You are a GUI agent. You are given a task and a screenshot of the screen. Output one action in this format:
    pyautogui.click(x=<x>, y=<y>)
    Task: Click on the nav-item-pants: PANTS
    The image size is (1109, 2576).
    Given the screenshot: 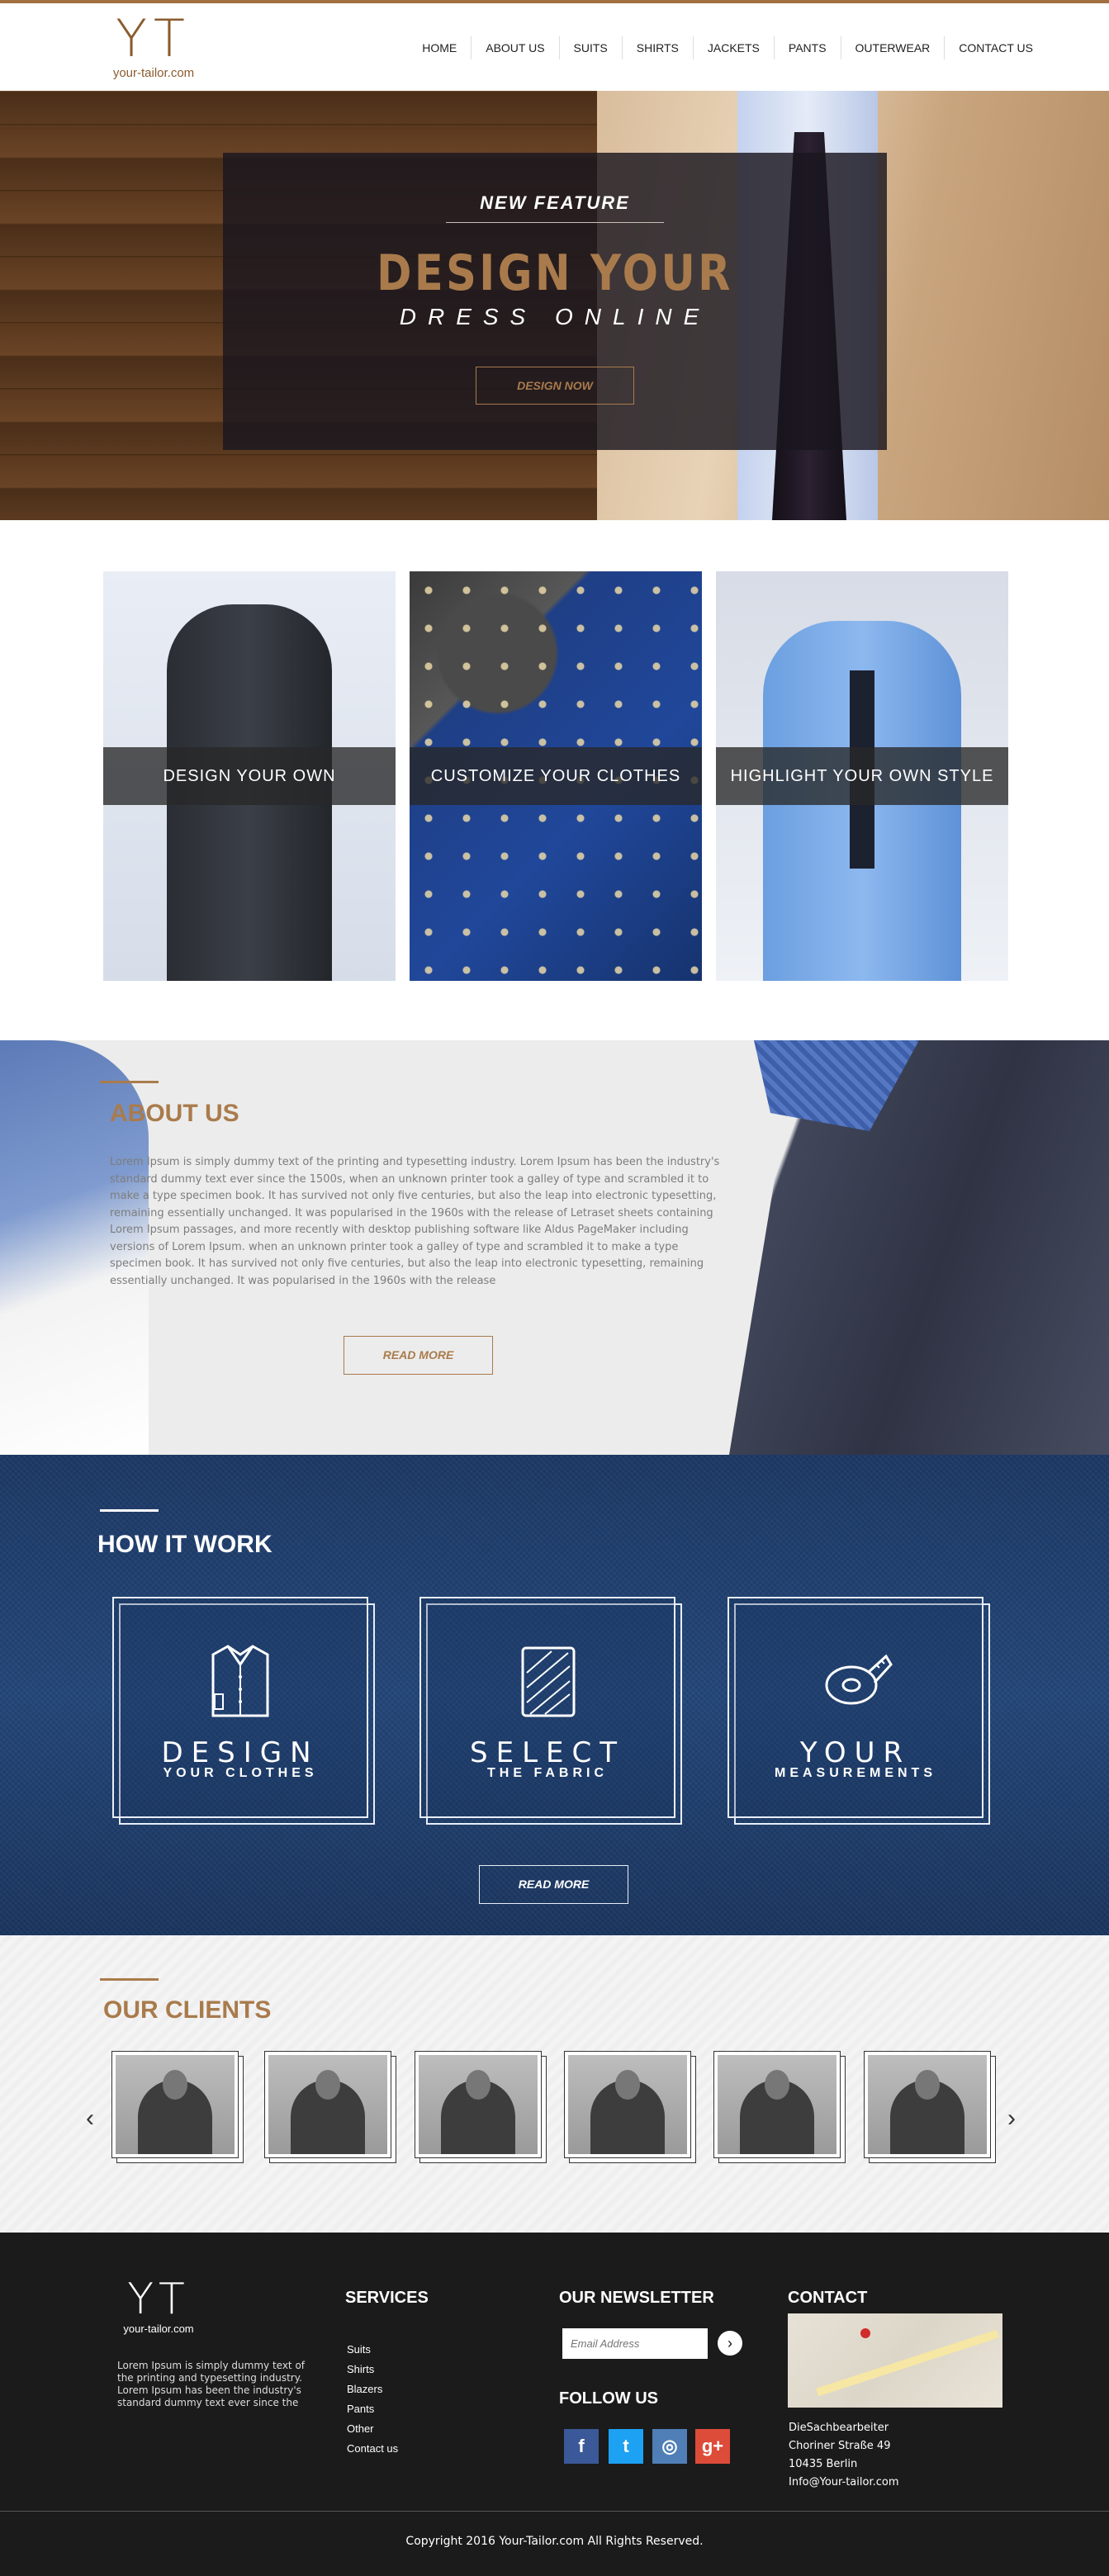 What is the action you would take?
    pyautogui.click(x=808, y=47)
    